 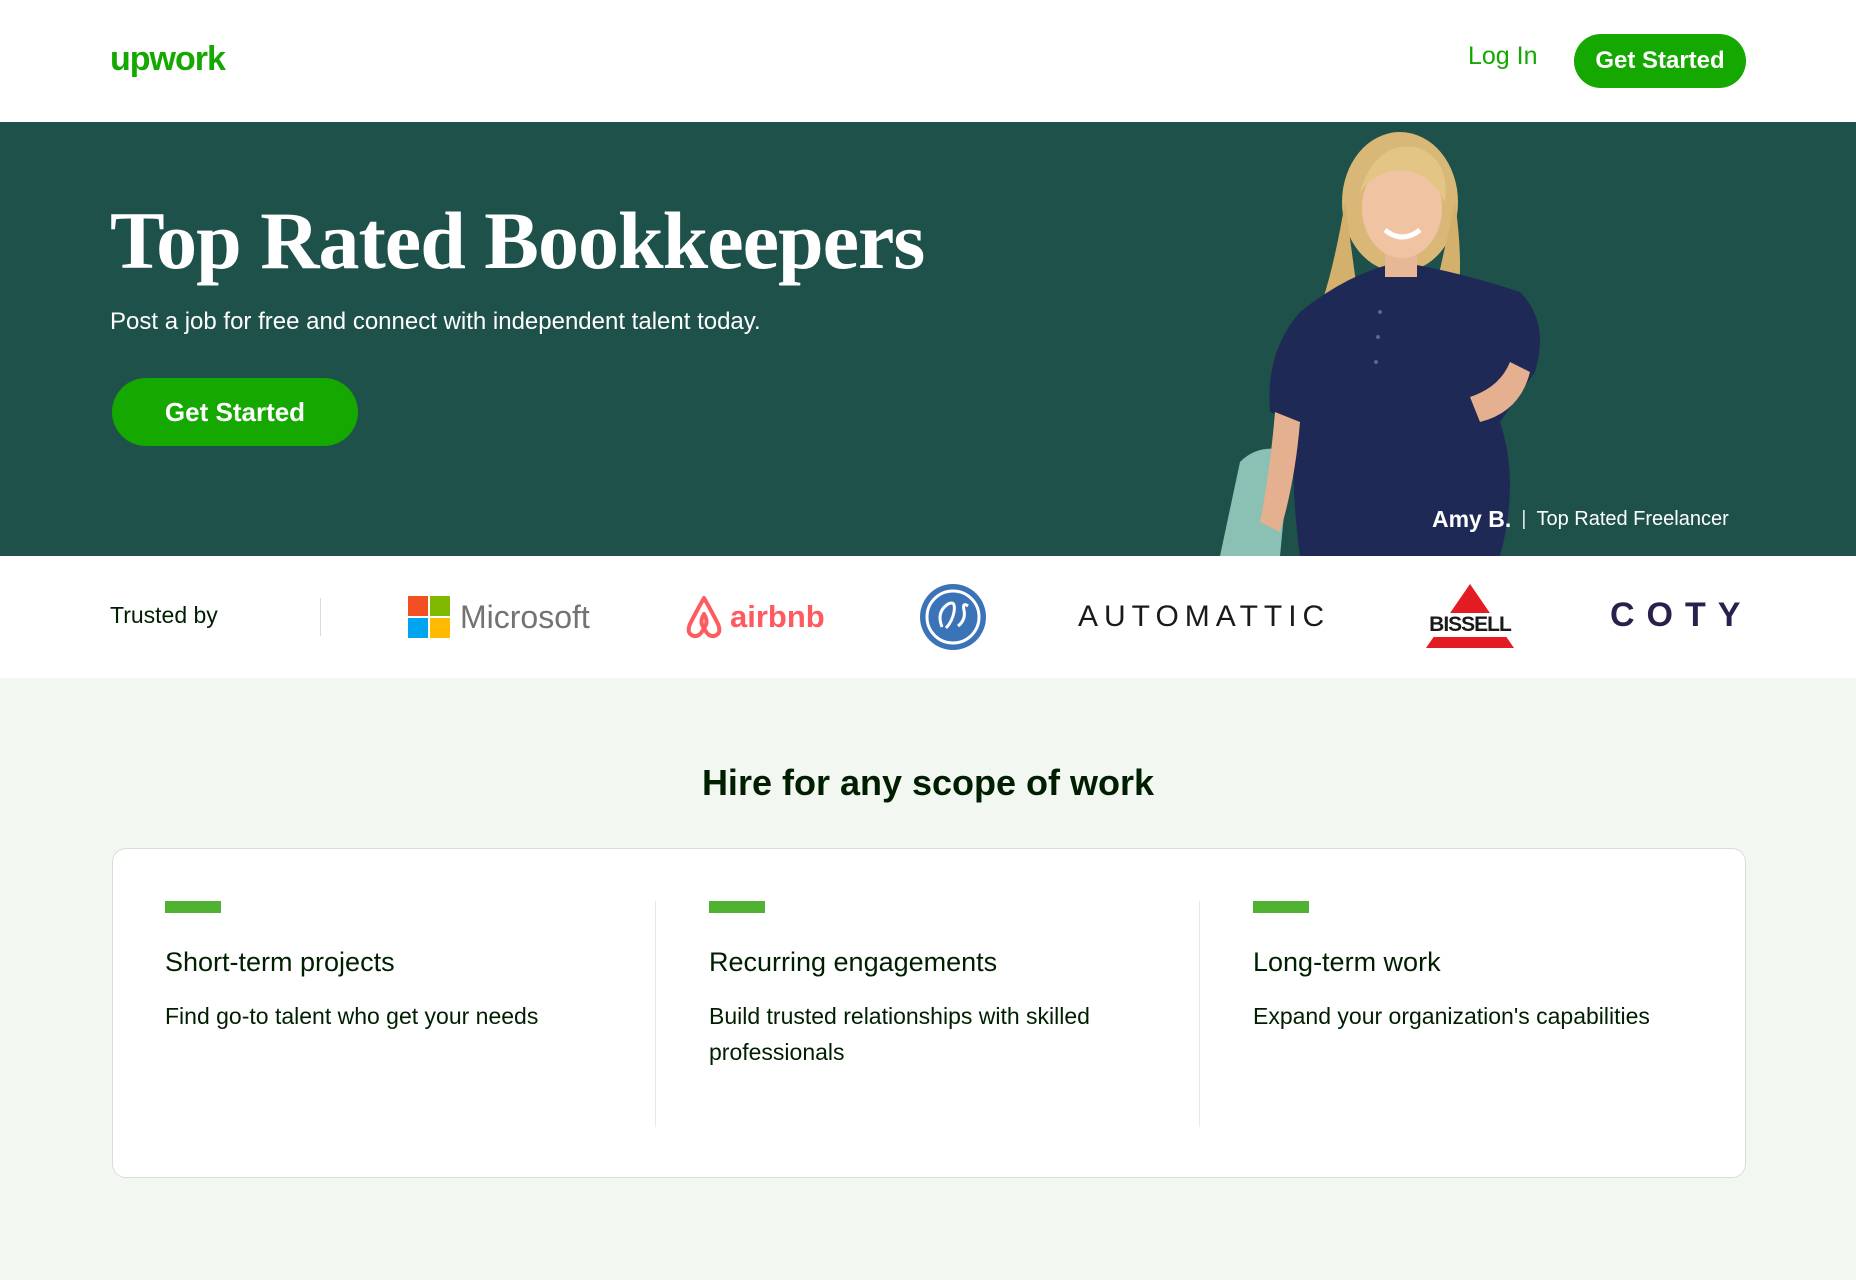 What do you see at coordinates (1660, 61) in the screenshot?
I see `get-started-nav-button: Get Started` at bounding box center [1660, 61].